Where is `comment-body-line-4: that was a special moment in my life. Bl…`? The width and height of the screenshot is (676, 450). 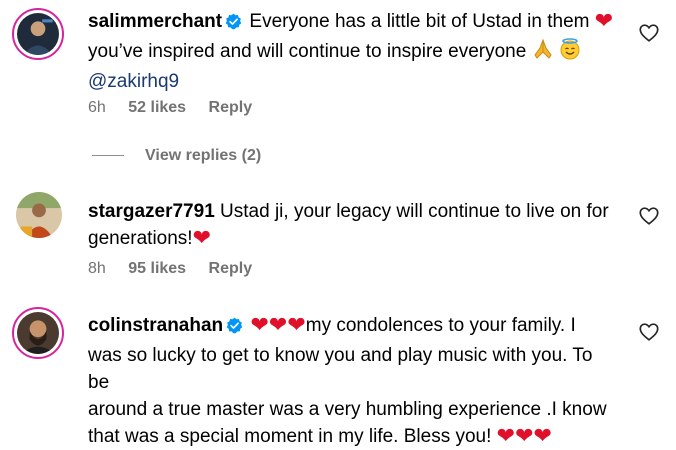 comment-body-line-4: that was a special moment in my life. Bl… is located at coordinates (290, 436).